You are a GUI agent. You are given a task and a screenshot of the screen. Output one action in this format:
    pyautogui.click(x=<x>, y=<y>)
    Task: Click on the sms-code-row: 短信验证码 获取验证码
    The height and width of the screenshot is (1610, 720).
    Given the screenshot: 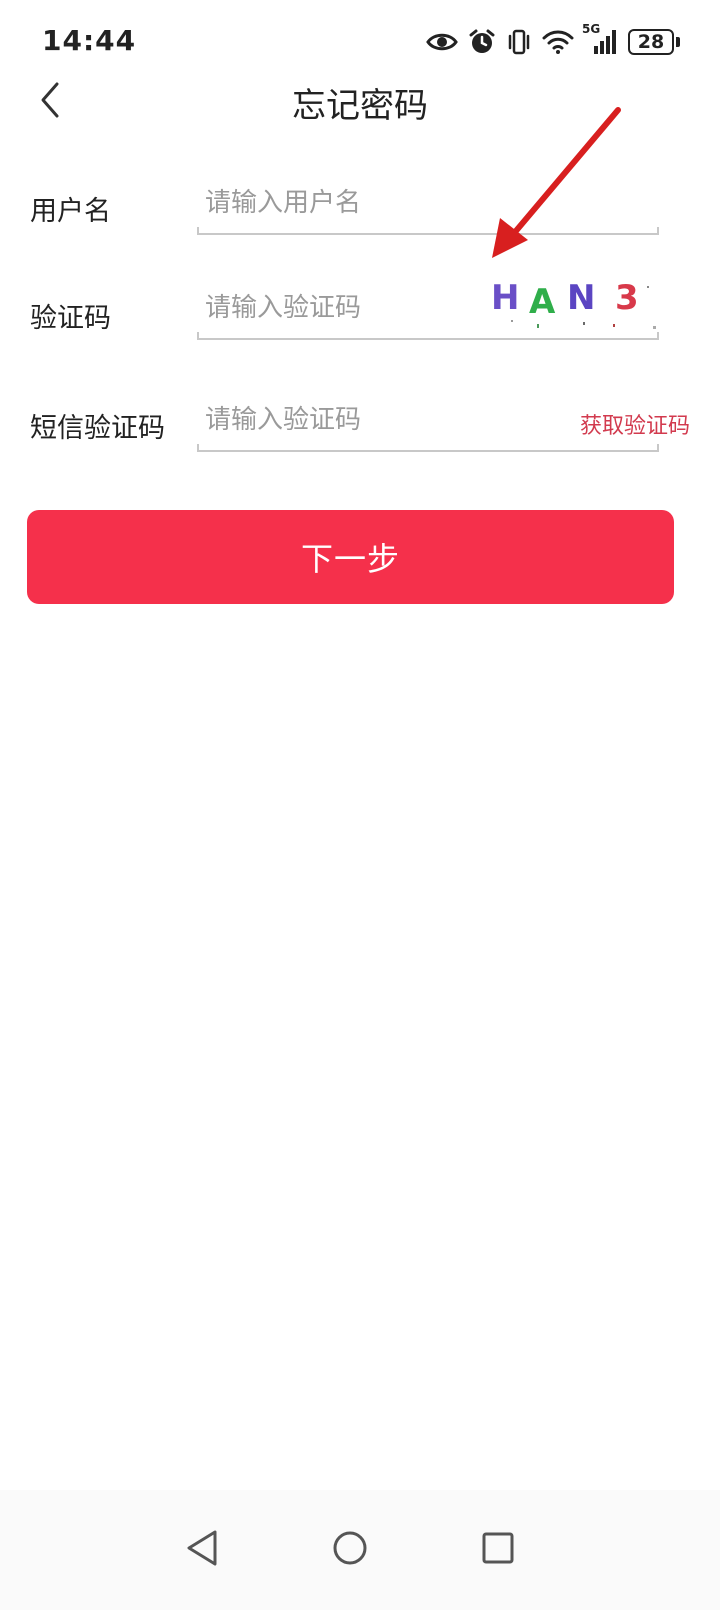 What is the action you would take?
    pyautogui.click(x=360, y=437)
    